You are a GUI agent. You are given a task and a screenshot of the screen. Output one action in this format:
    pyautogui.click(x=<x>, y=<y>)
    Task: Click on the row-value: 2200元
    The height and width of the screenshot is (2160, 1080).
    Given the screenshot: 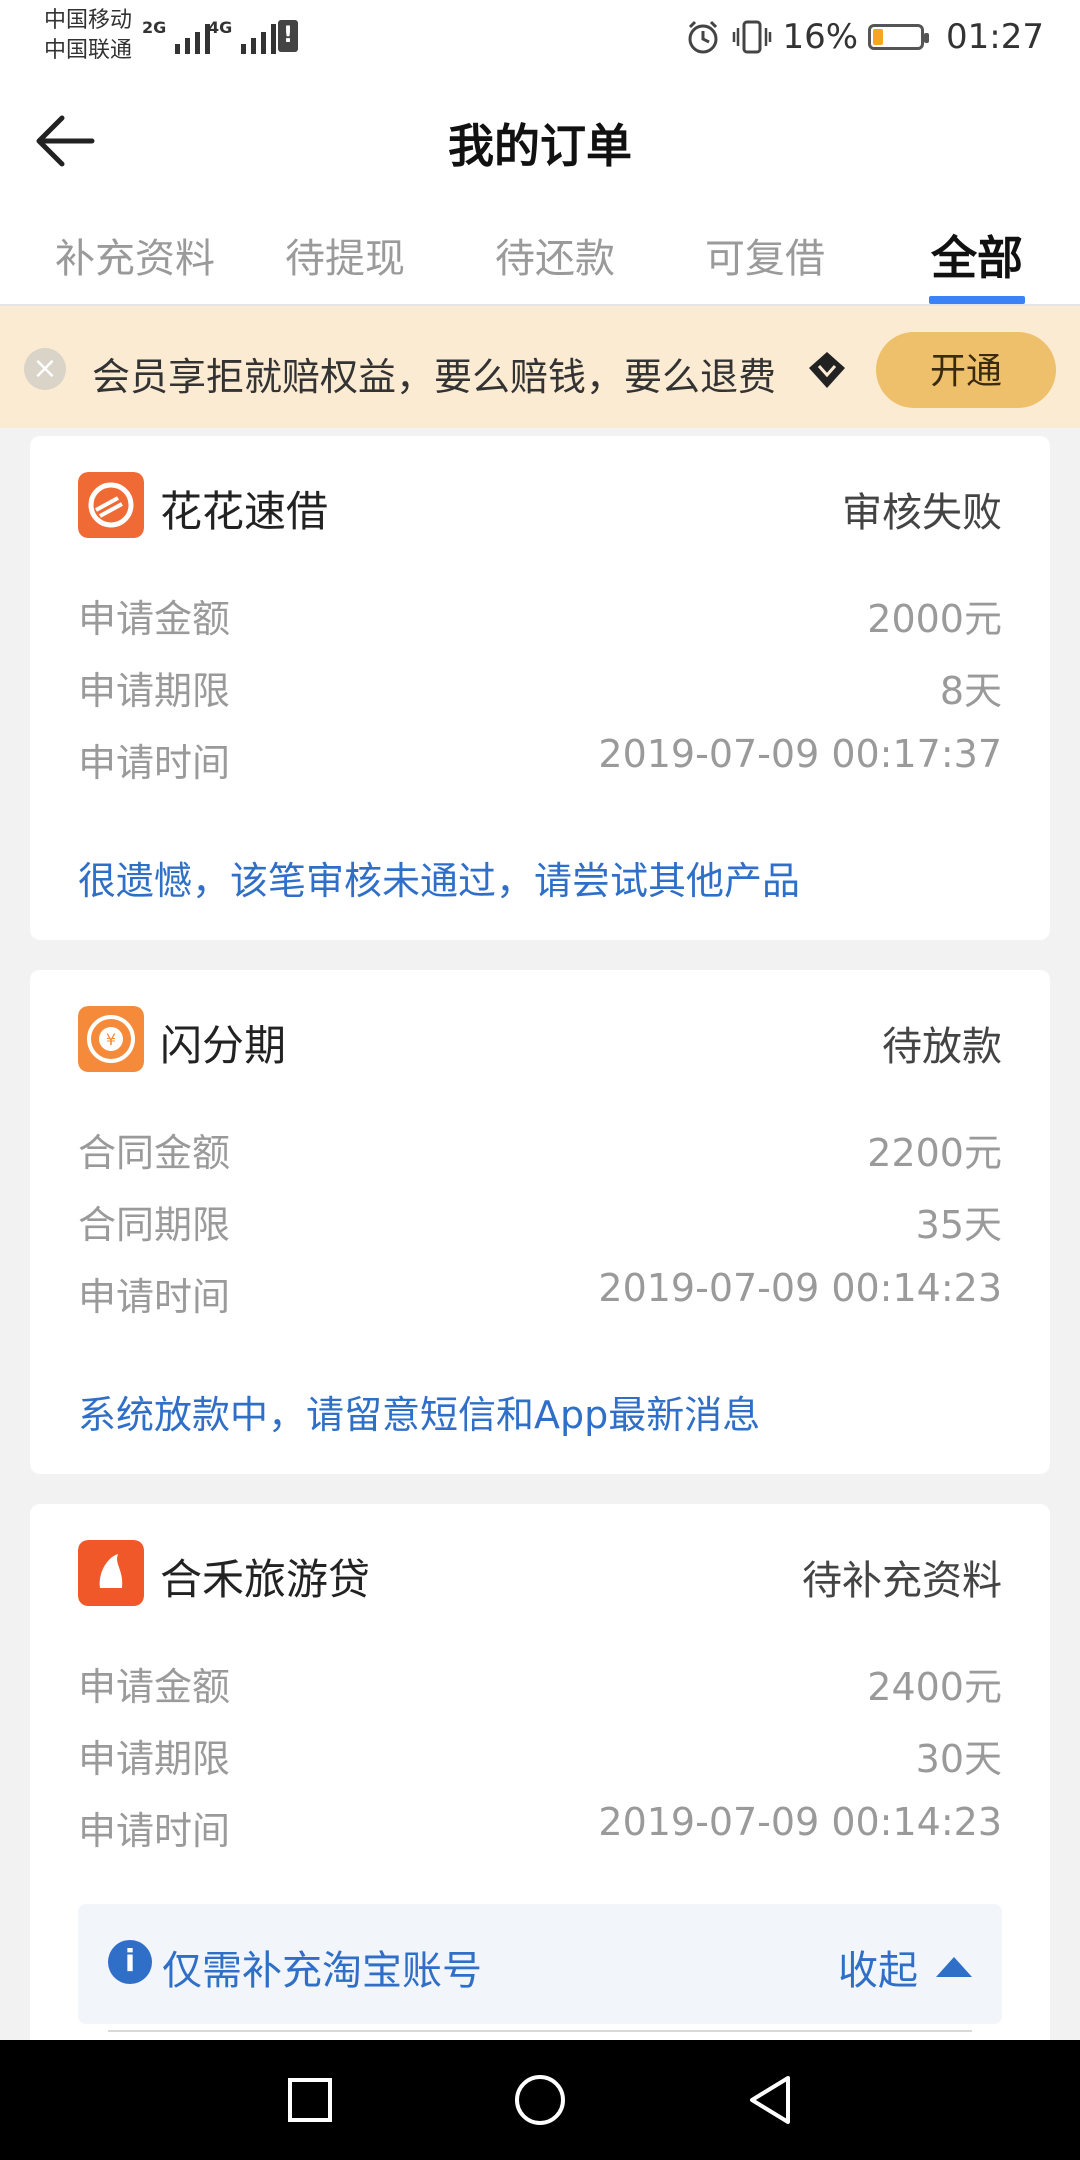 What is the action you would take?
    pyautogui.click(x=934, y=1153)
    